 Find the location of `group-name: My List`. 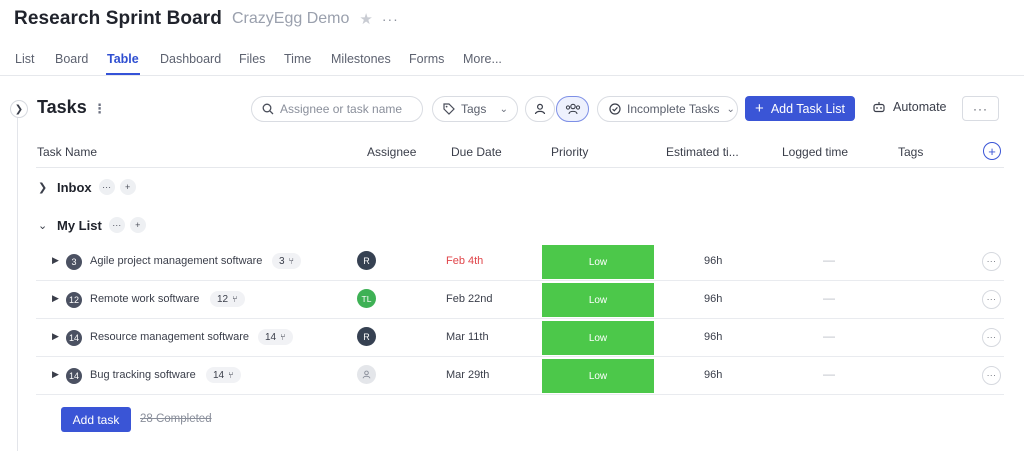

group-name: My List is located at coordinates (79, 225).